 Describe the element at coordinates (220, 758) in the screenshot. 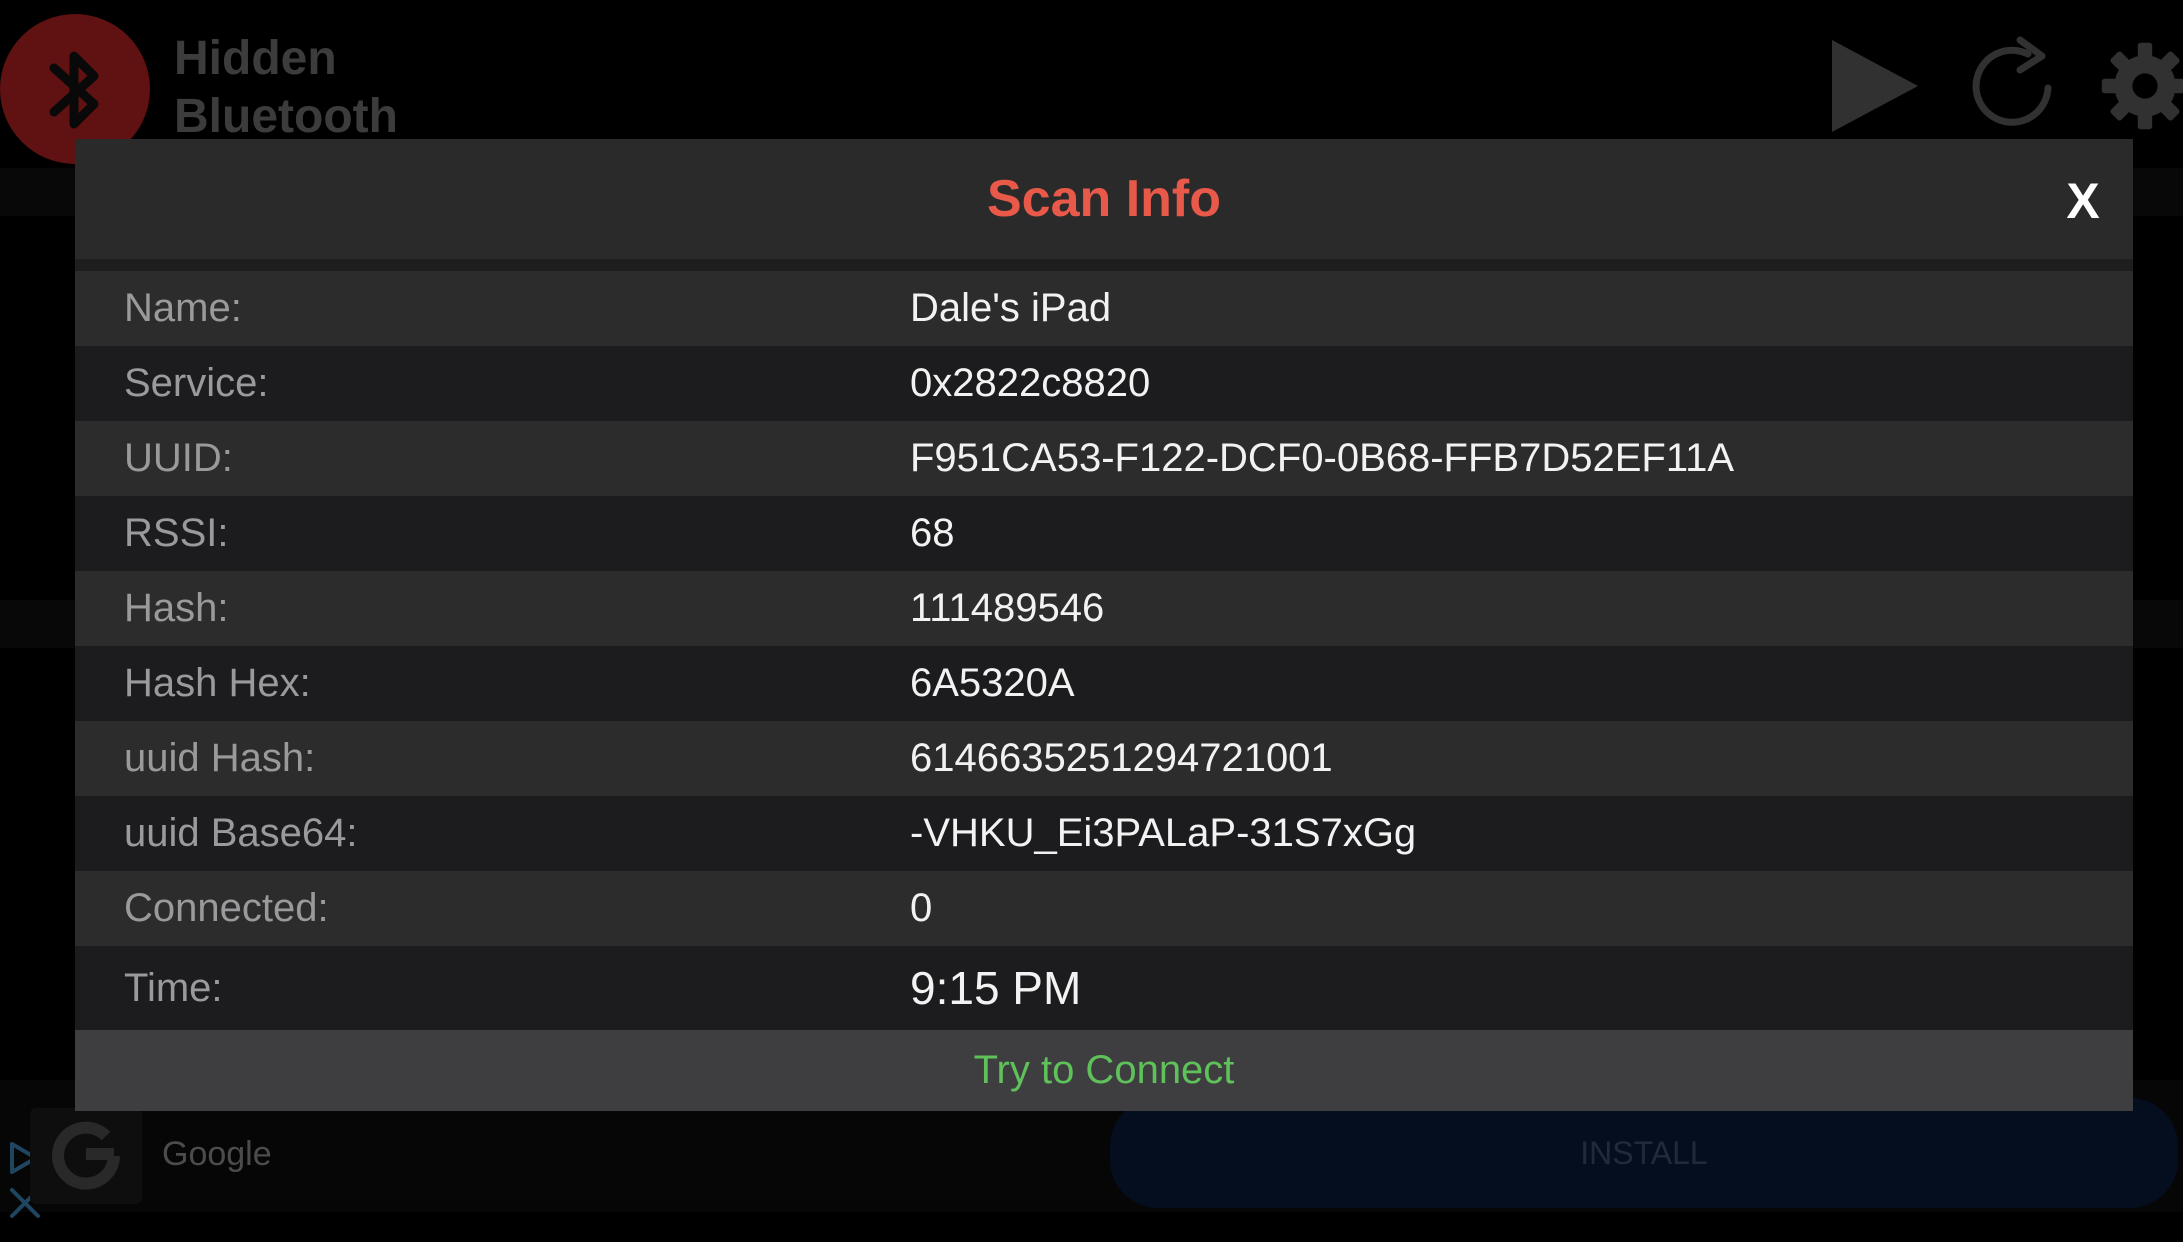

I see `info-label: uuid Hash:` at that location.